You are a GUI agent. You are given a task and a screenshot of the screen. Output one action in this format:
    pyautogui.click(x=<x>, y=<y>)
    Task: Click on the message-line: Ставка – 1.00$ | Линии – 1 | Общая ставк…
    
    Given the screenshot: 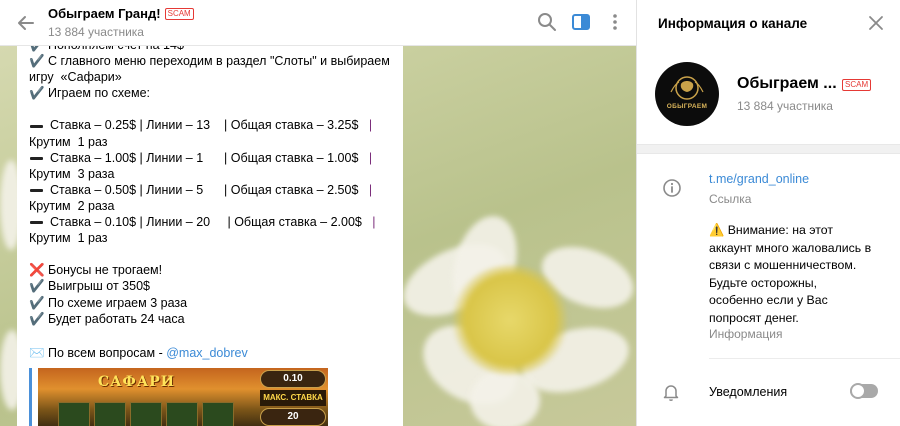 What is the action you would take?
    pyautogui.click(x=211, y=158)
    